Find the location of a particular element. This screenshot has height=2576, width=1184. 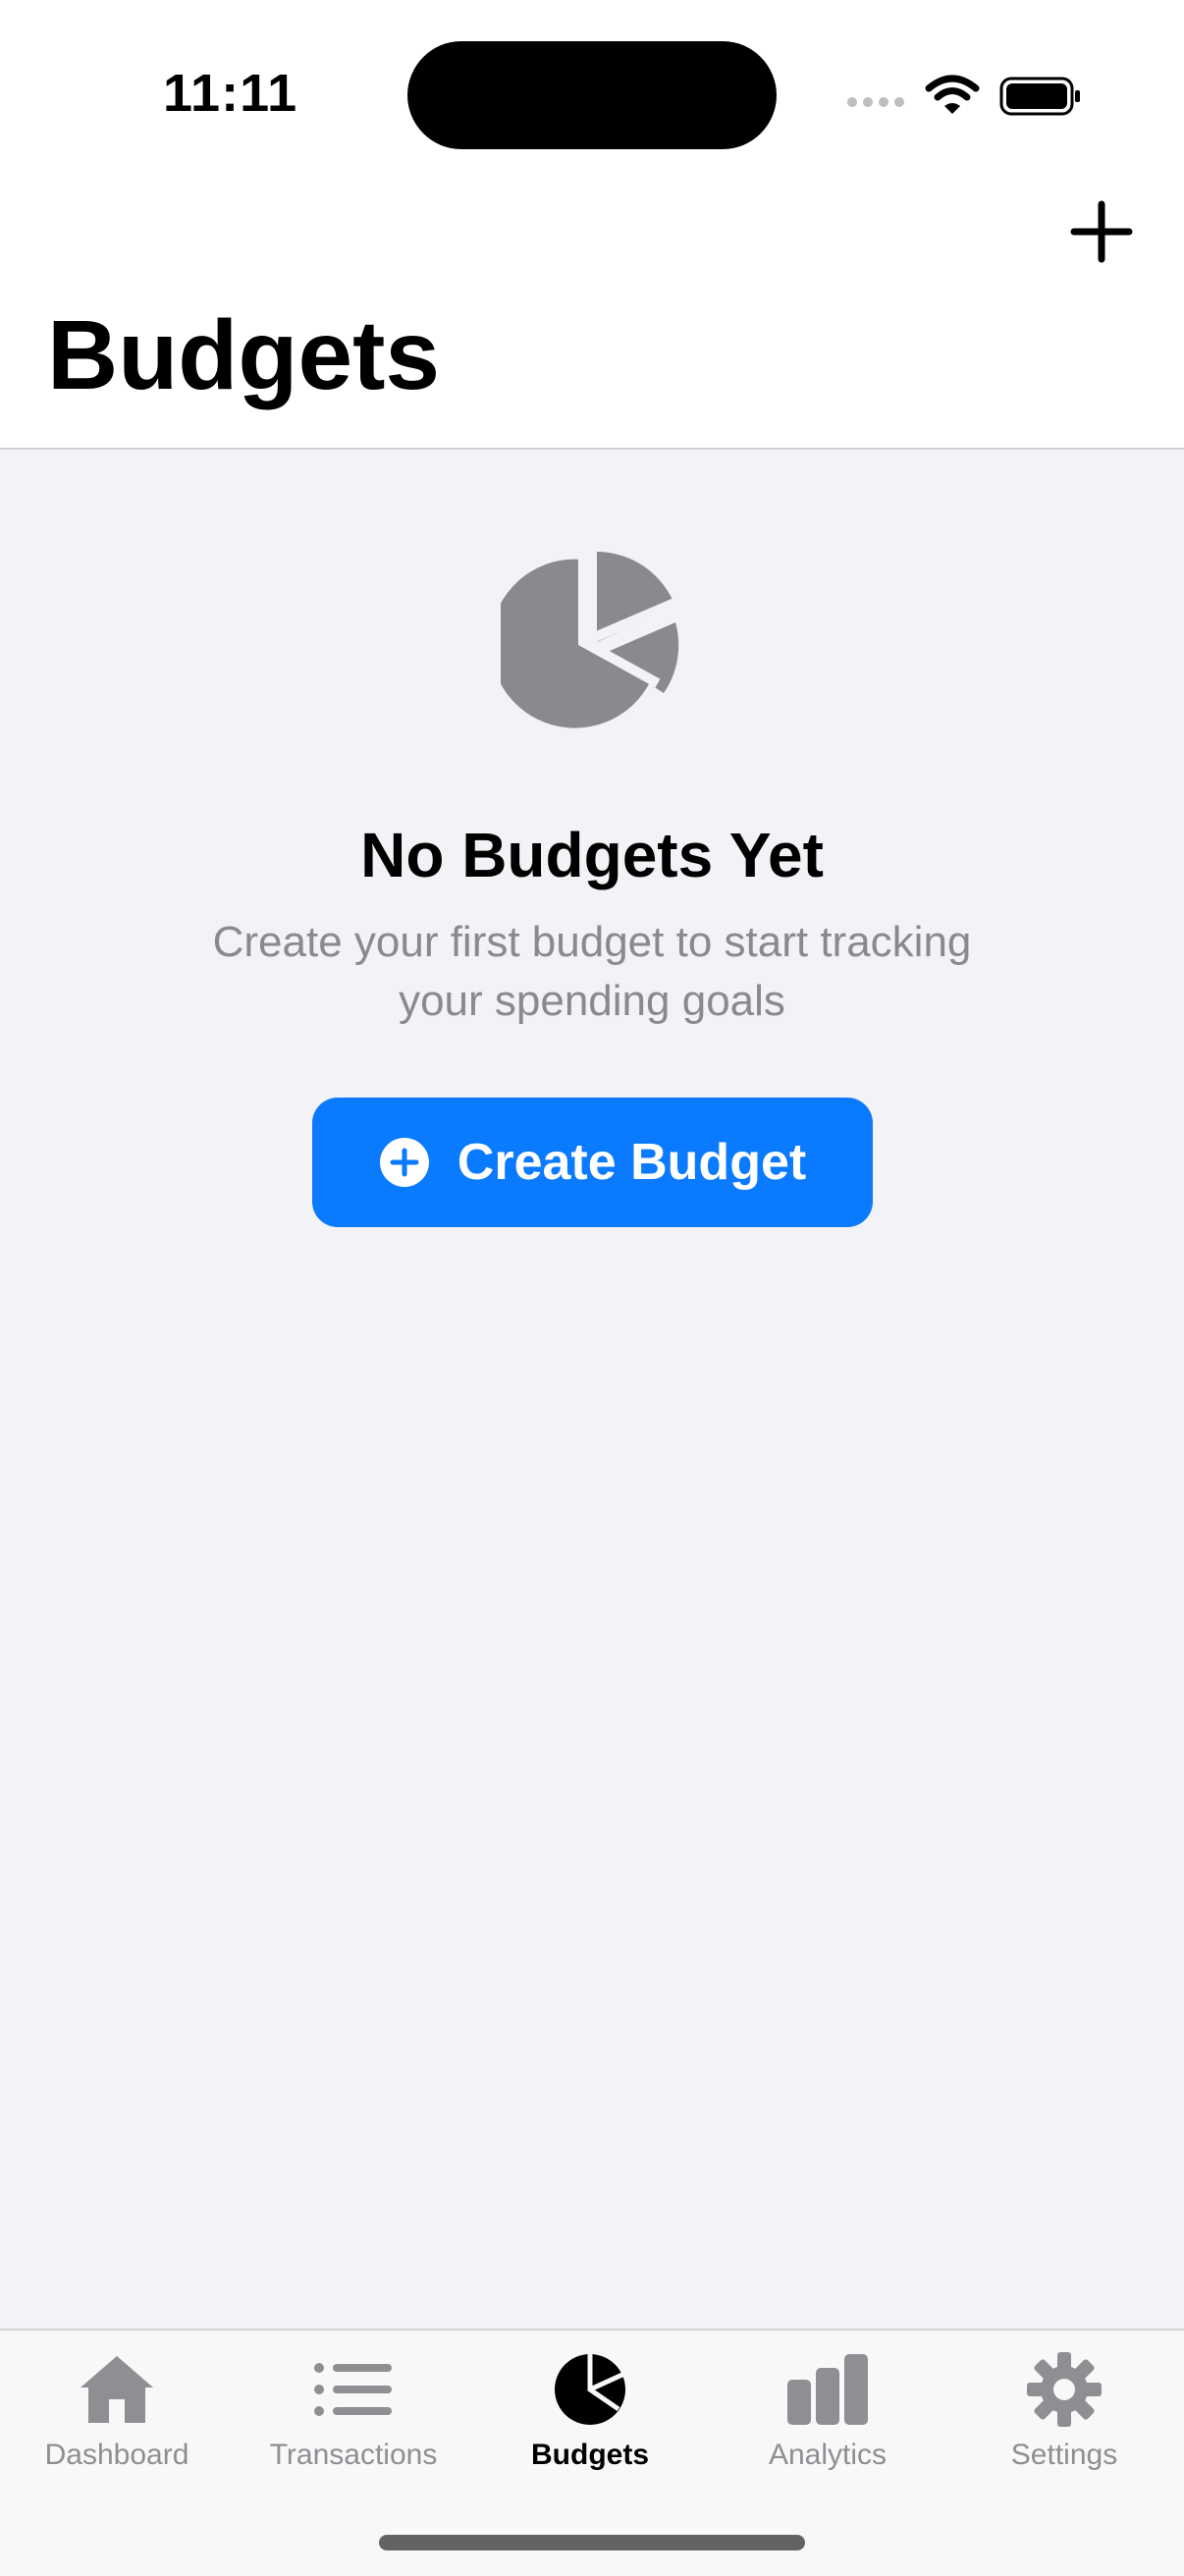

tab-transactions: Transactions is located at coordinates (353, 2423).